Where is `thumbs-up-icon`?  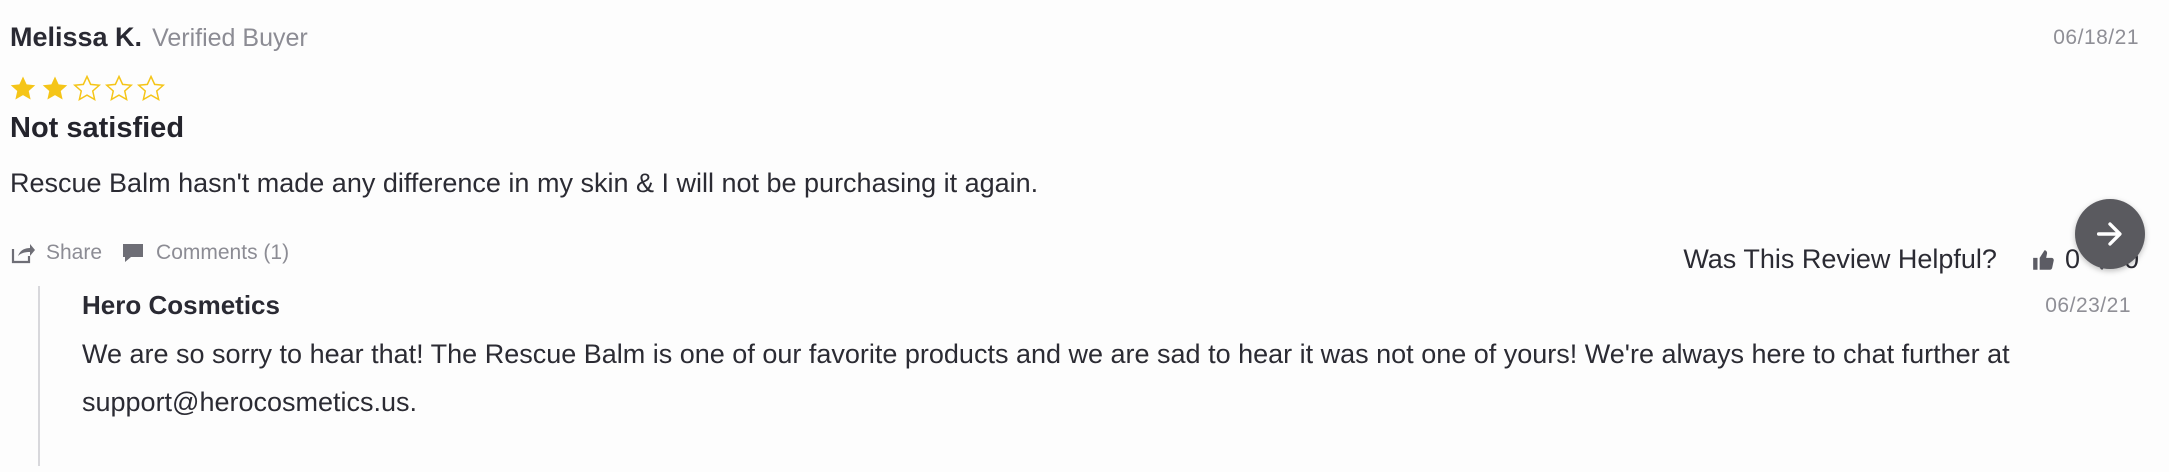
thumbs-up-icon is located at coordinates (2043, 259).